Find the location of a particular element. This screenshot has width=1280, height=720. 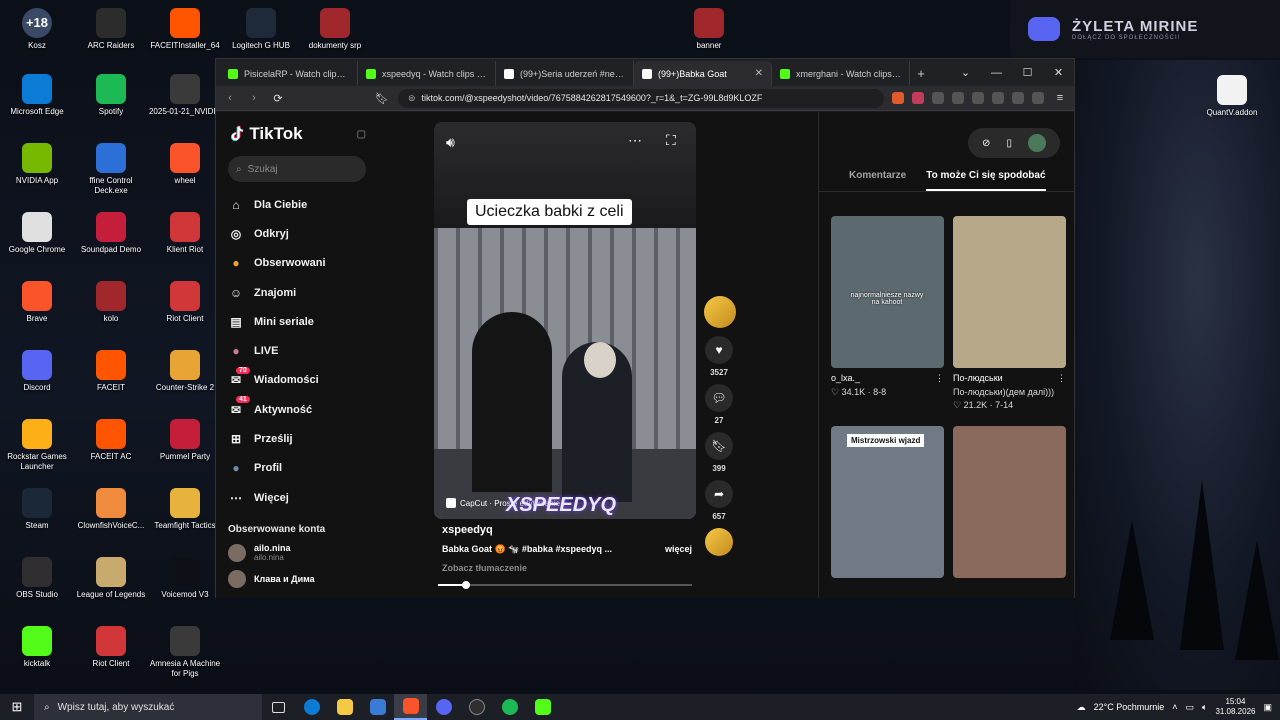

desktop-icon: Google Chrome is located at coordinates (37, 233).